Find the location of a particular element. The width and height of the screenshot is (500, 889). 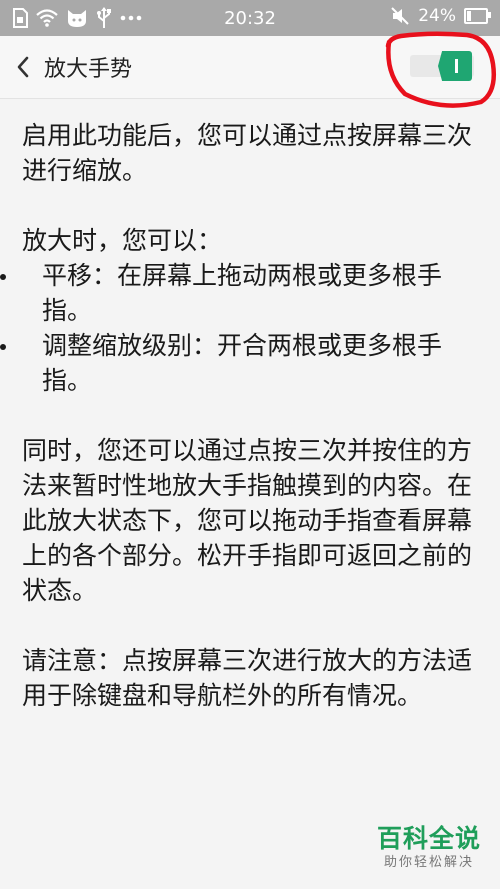

list-item: 平移：在屏幕上拖动两根或更多根手指。 is located at coordinates (239, 293).